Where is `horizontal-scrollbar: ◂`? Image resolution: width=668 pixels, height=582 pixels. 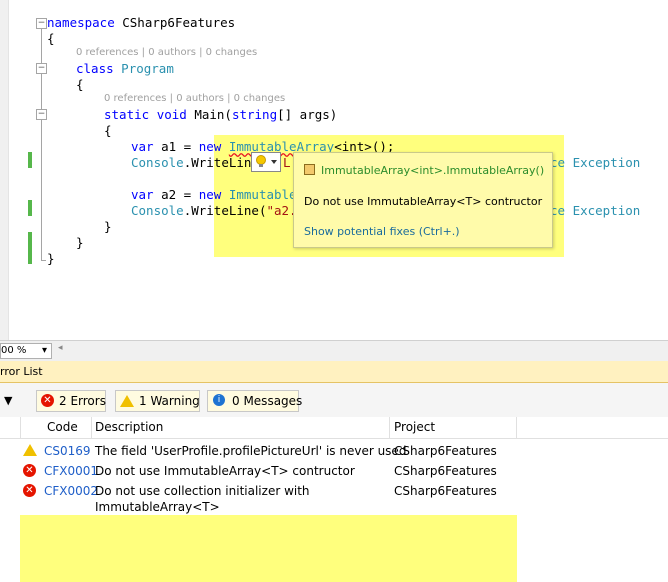
horizontal-scrollbar: ◂ is located at coordinates (361, 350).